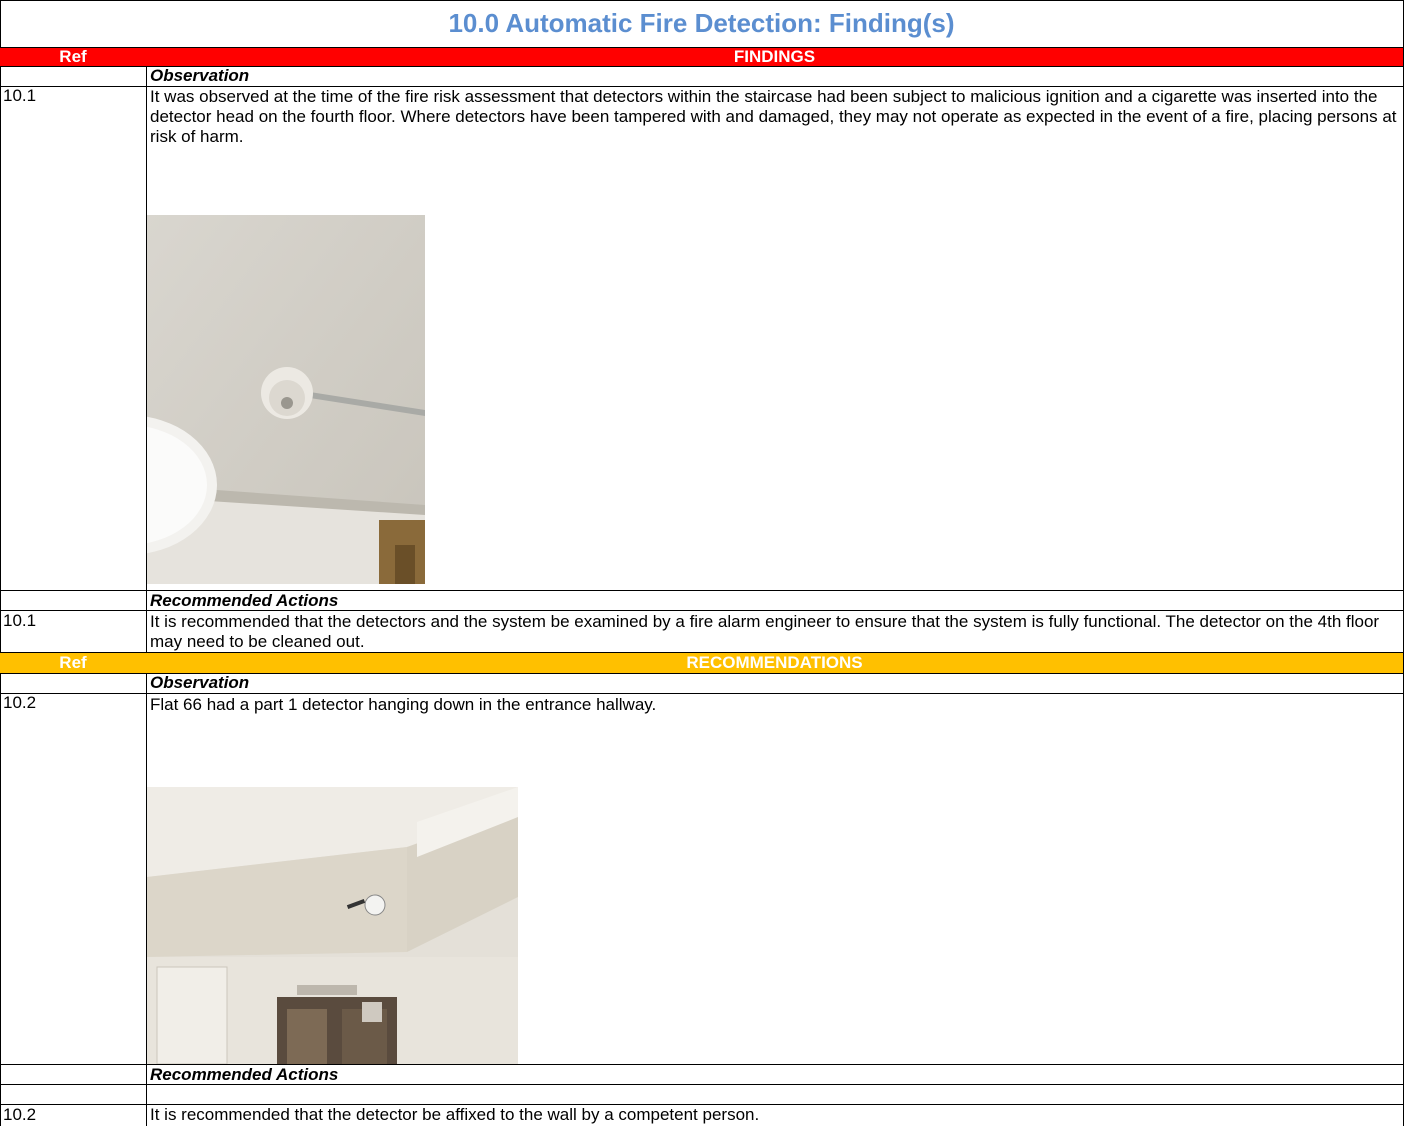  I want to click on findings-header-label: FINDINGS, so click(774, 56).